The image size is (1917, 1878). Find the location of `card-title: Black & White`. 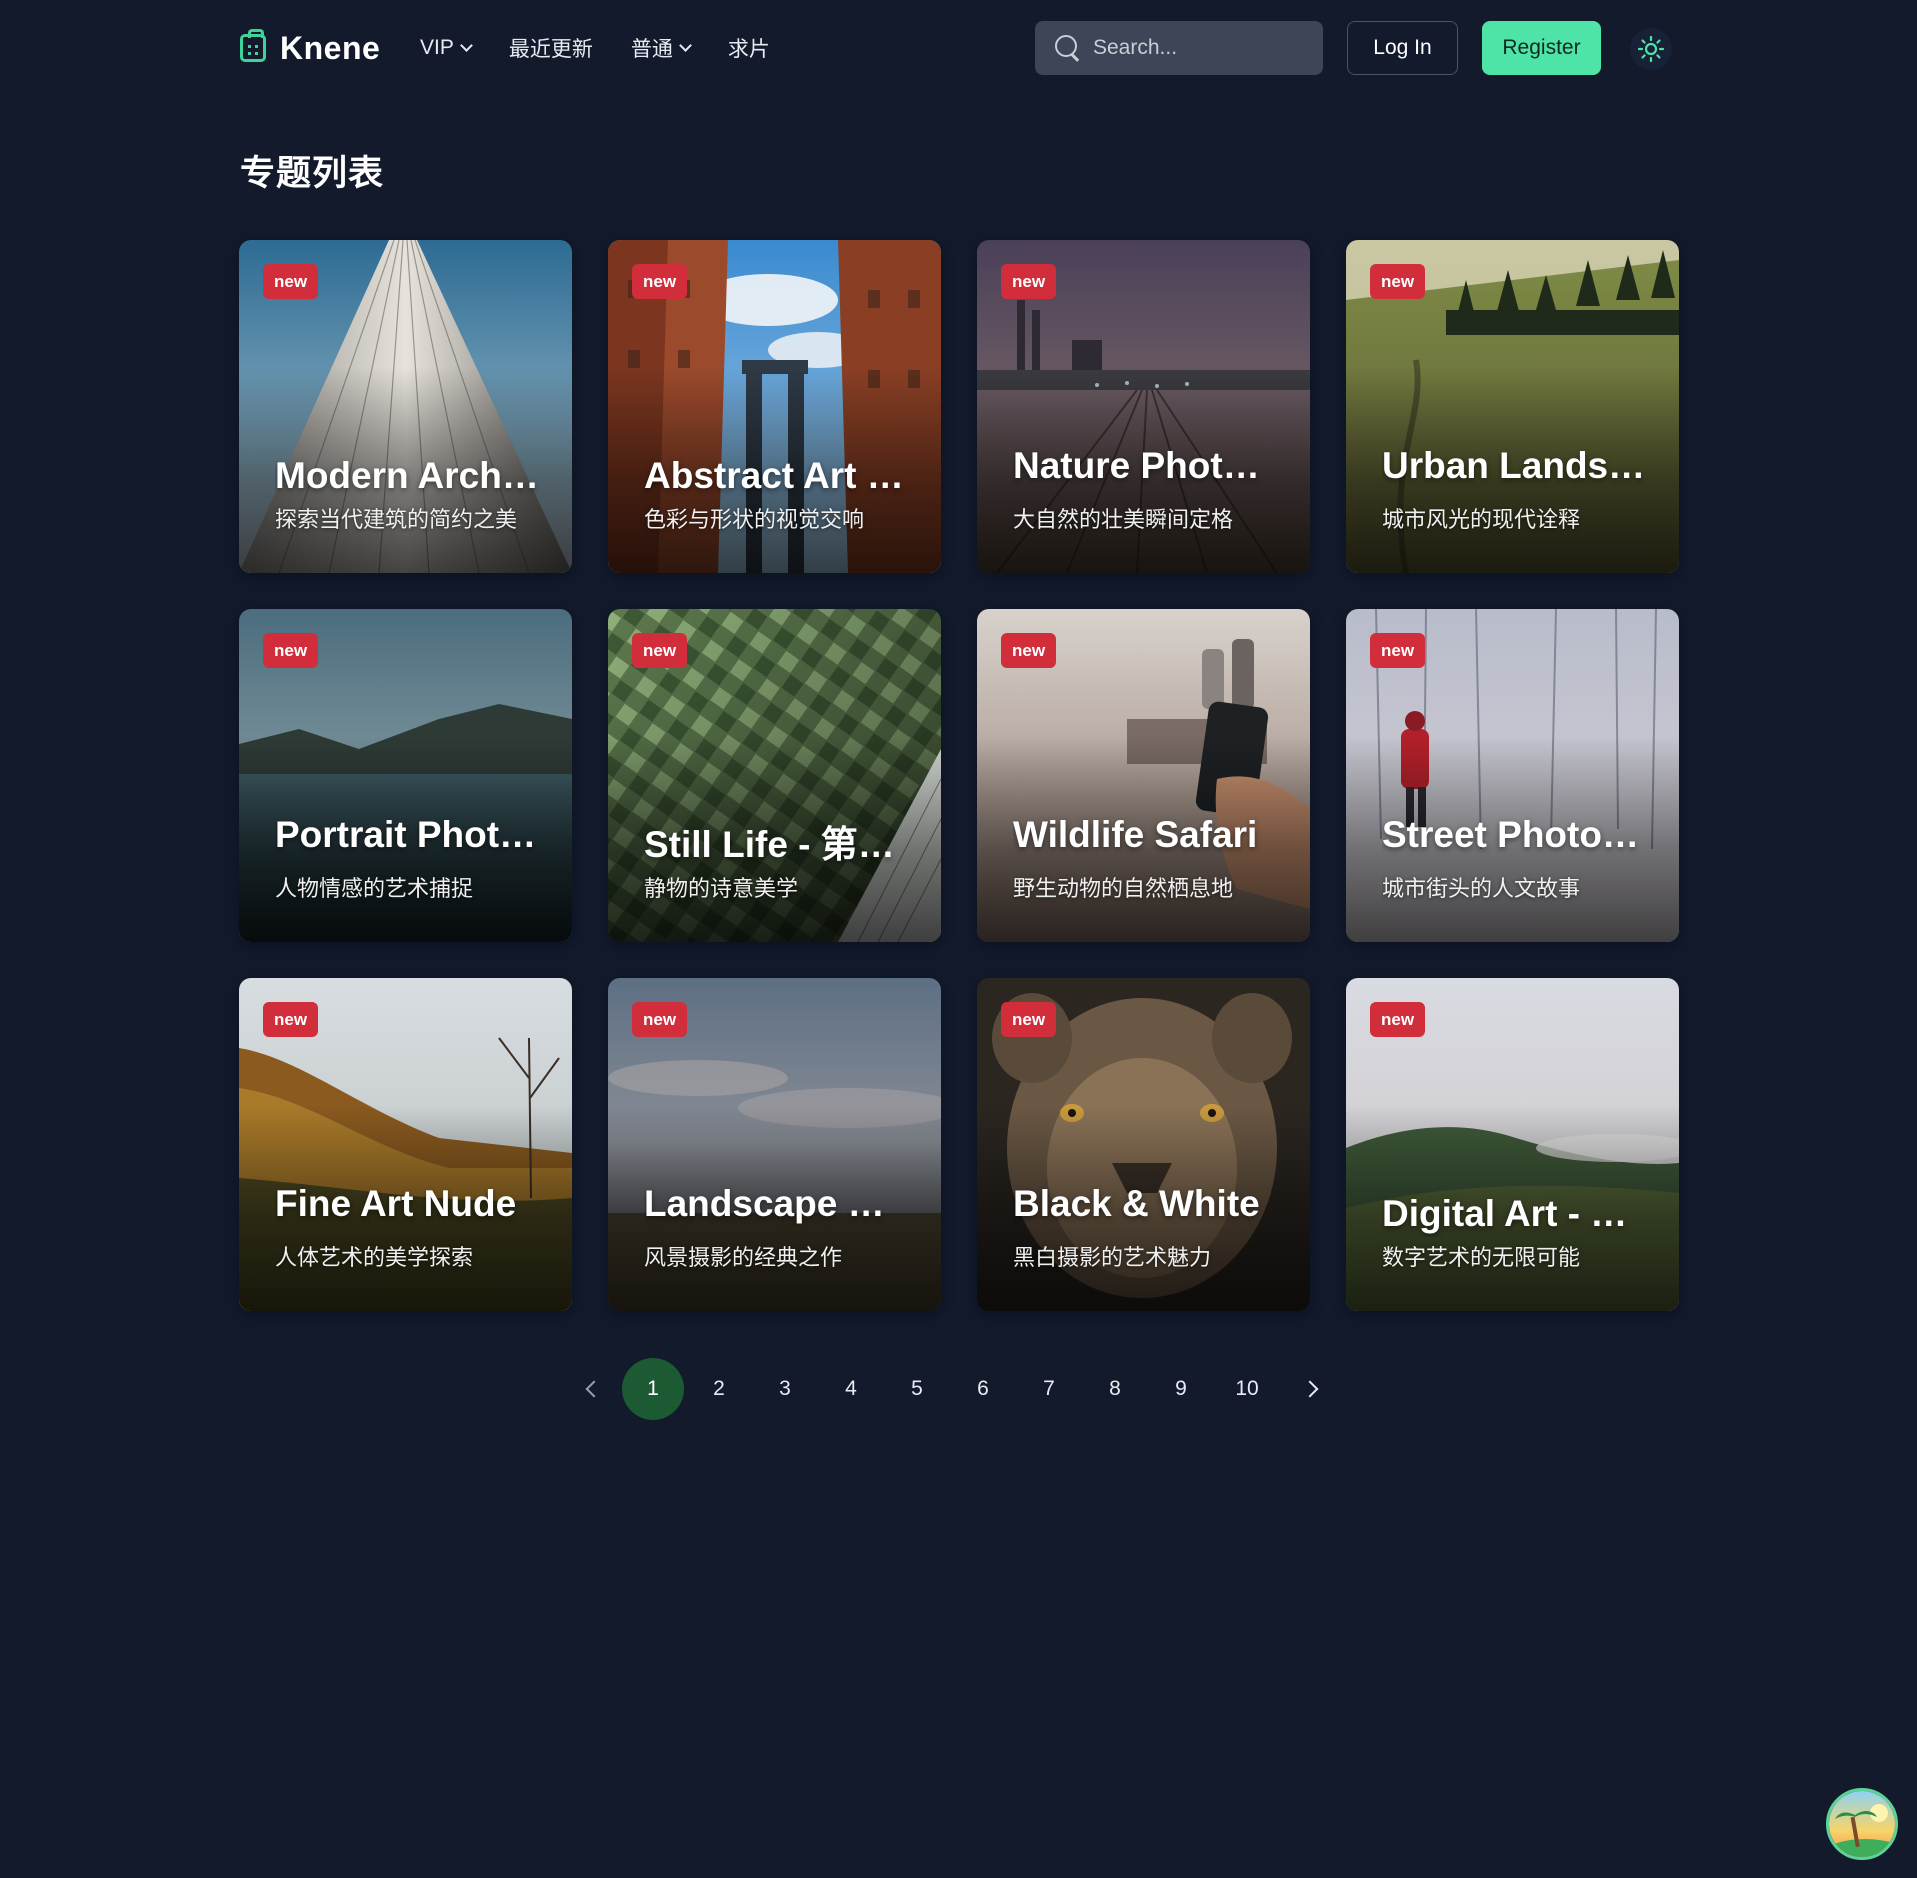

card-title: Black & White is located at coordinates (1136, 1203).